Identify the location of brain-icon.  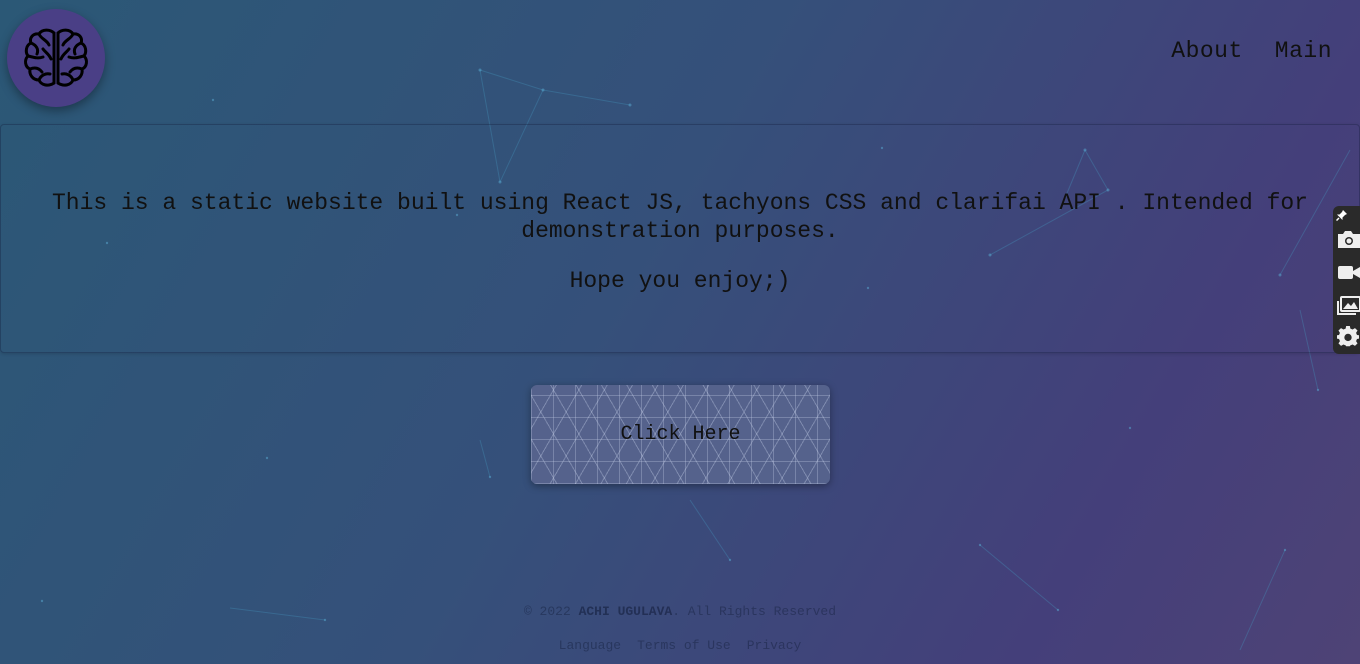
(56, 57).